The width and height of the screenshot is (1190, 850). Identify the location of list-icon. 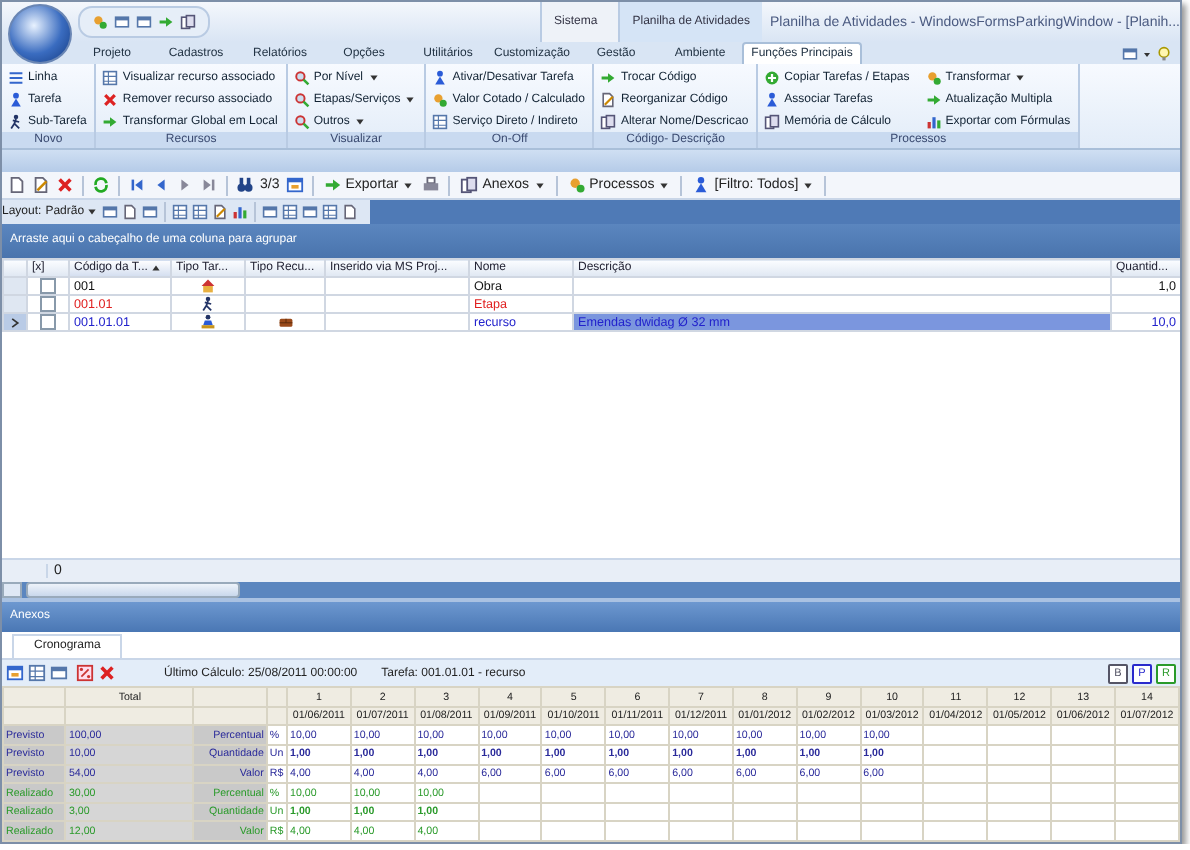
(16, 77).